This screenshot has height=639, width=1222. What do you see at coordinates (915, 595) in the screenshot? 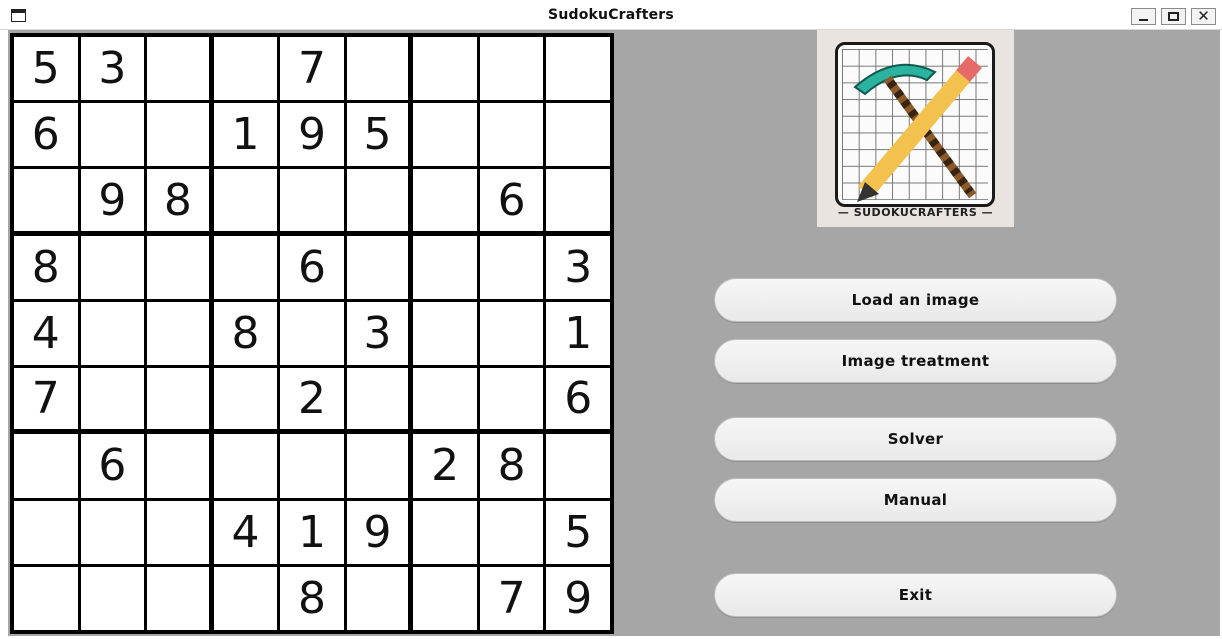
I see `exit-button: Exit` at bounding box center [915, 595].